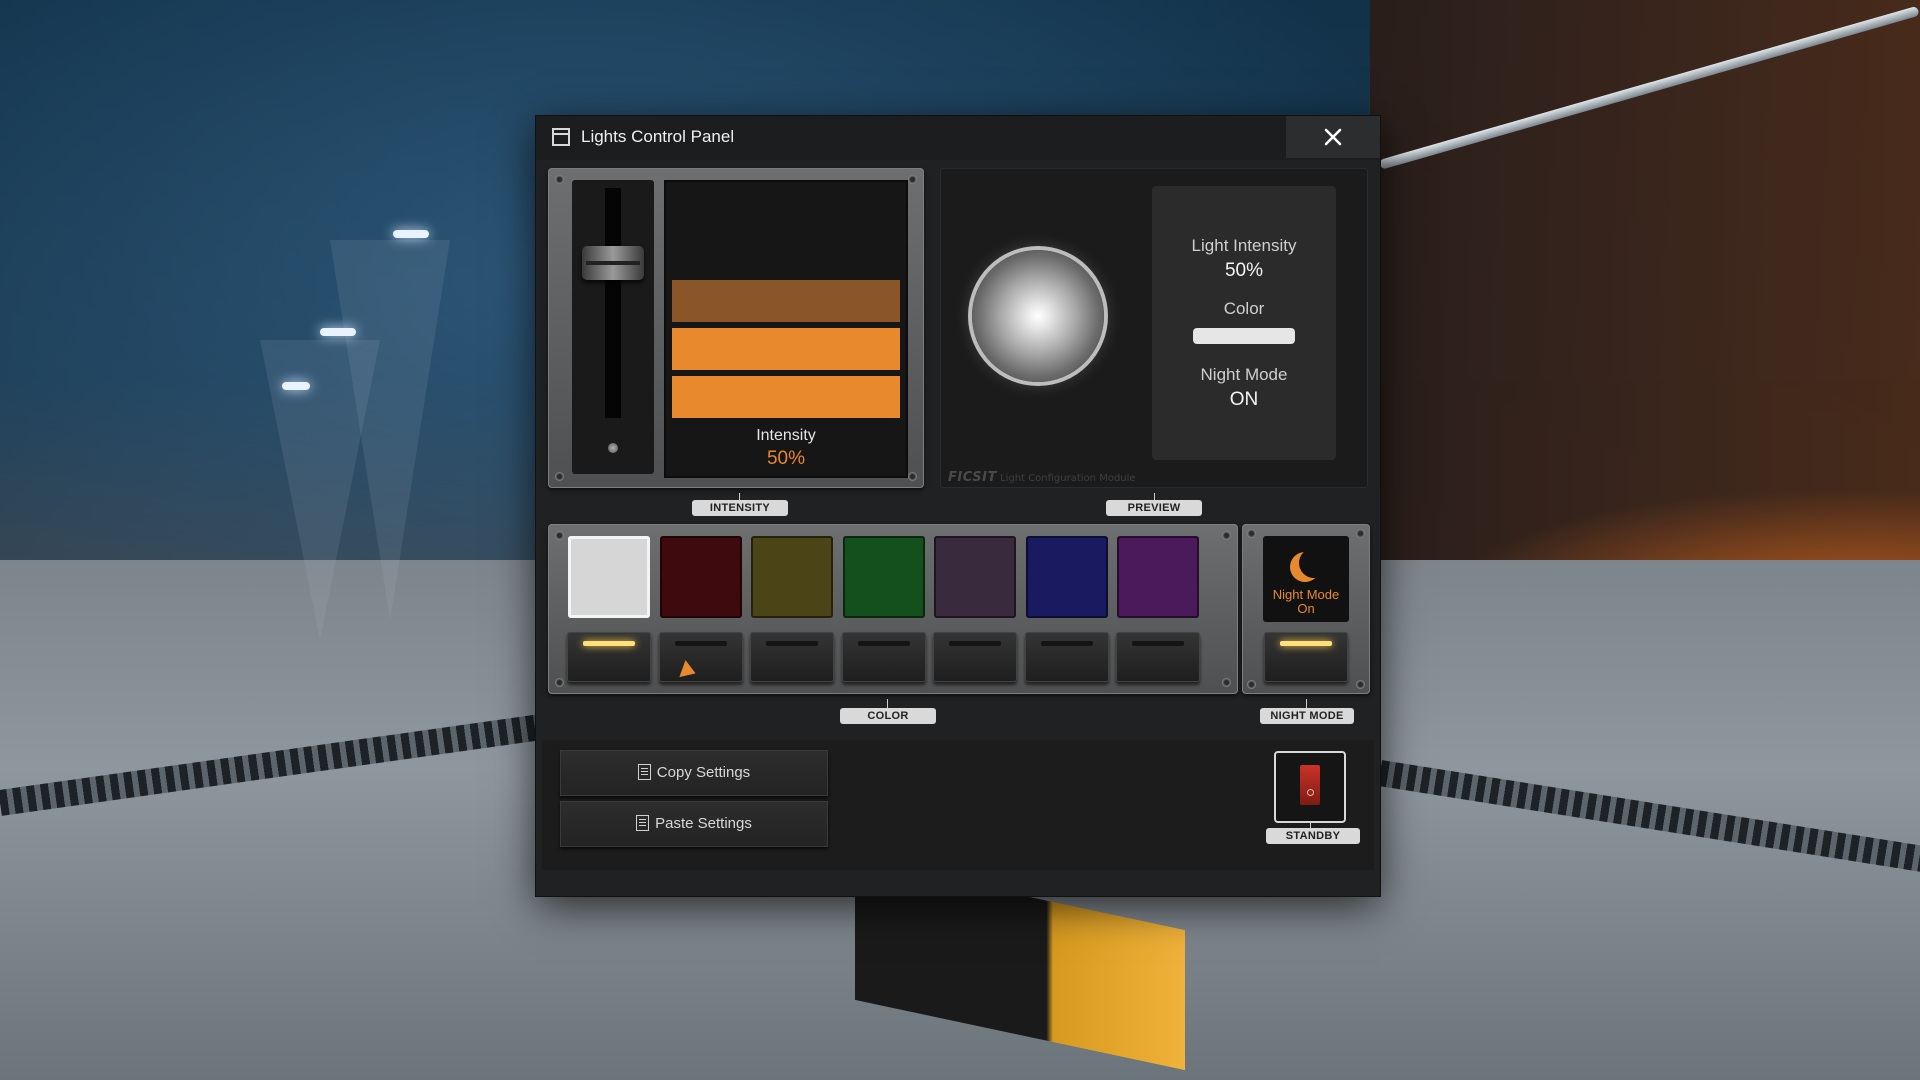  I want to click on ficsit-brand: FICSIT Light Configuration Module, so click(1042, 477).